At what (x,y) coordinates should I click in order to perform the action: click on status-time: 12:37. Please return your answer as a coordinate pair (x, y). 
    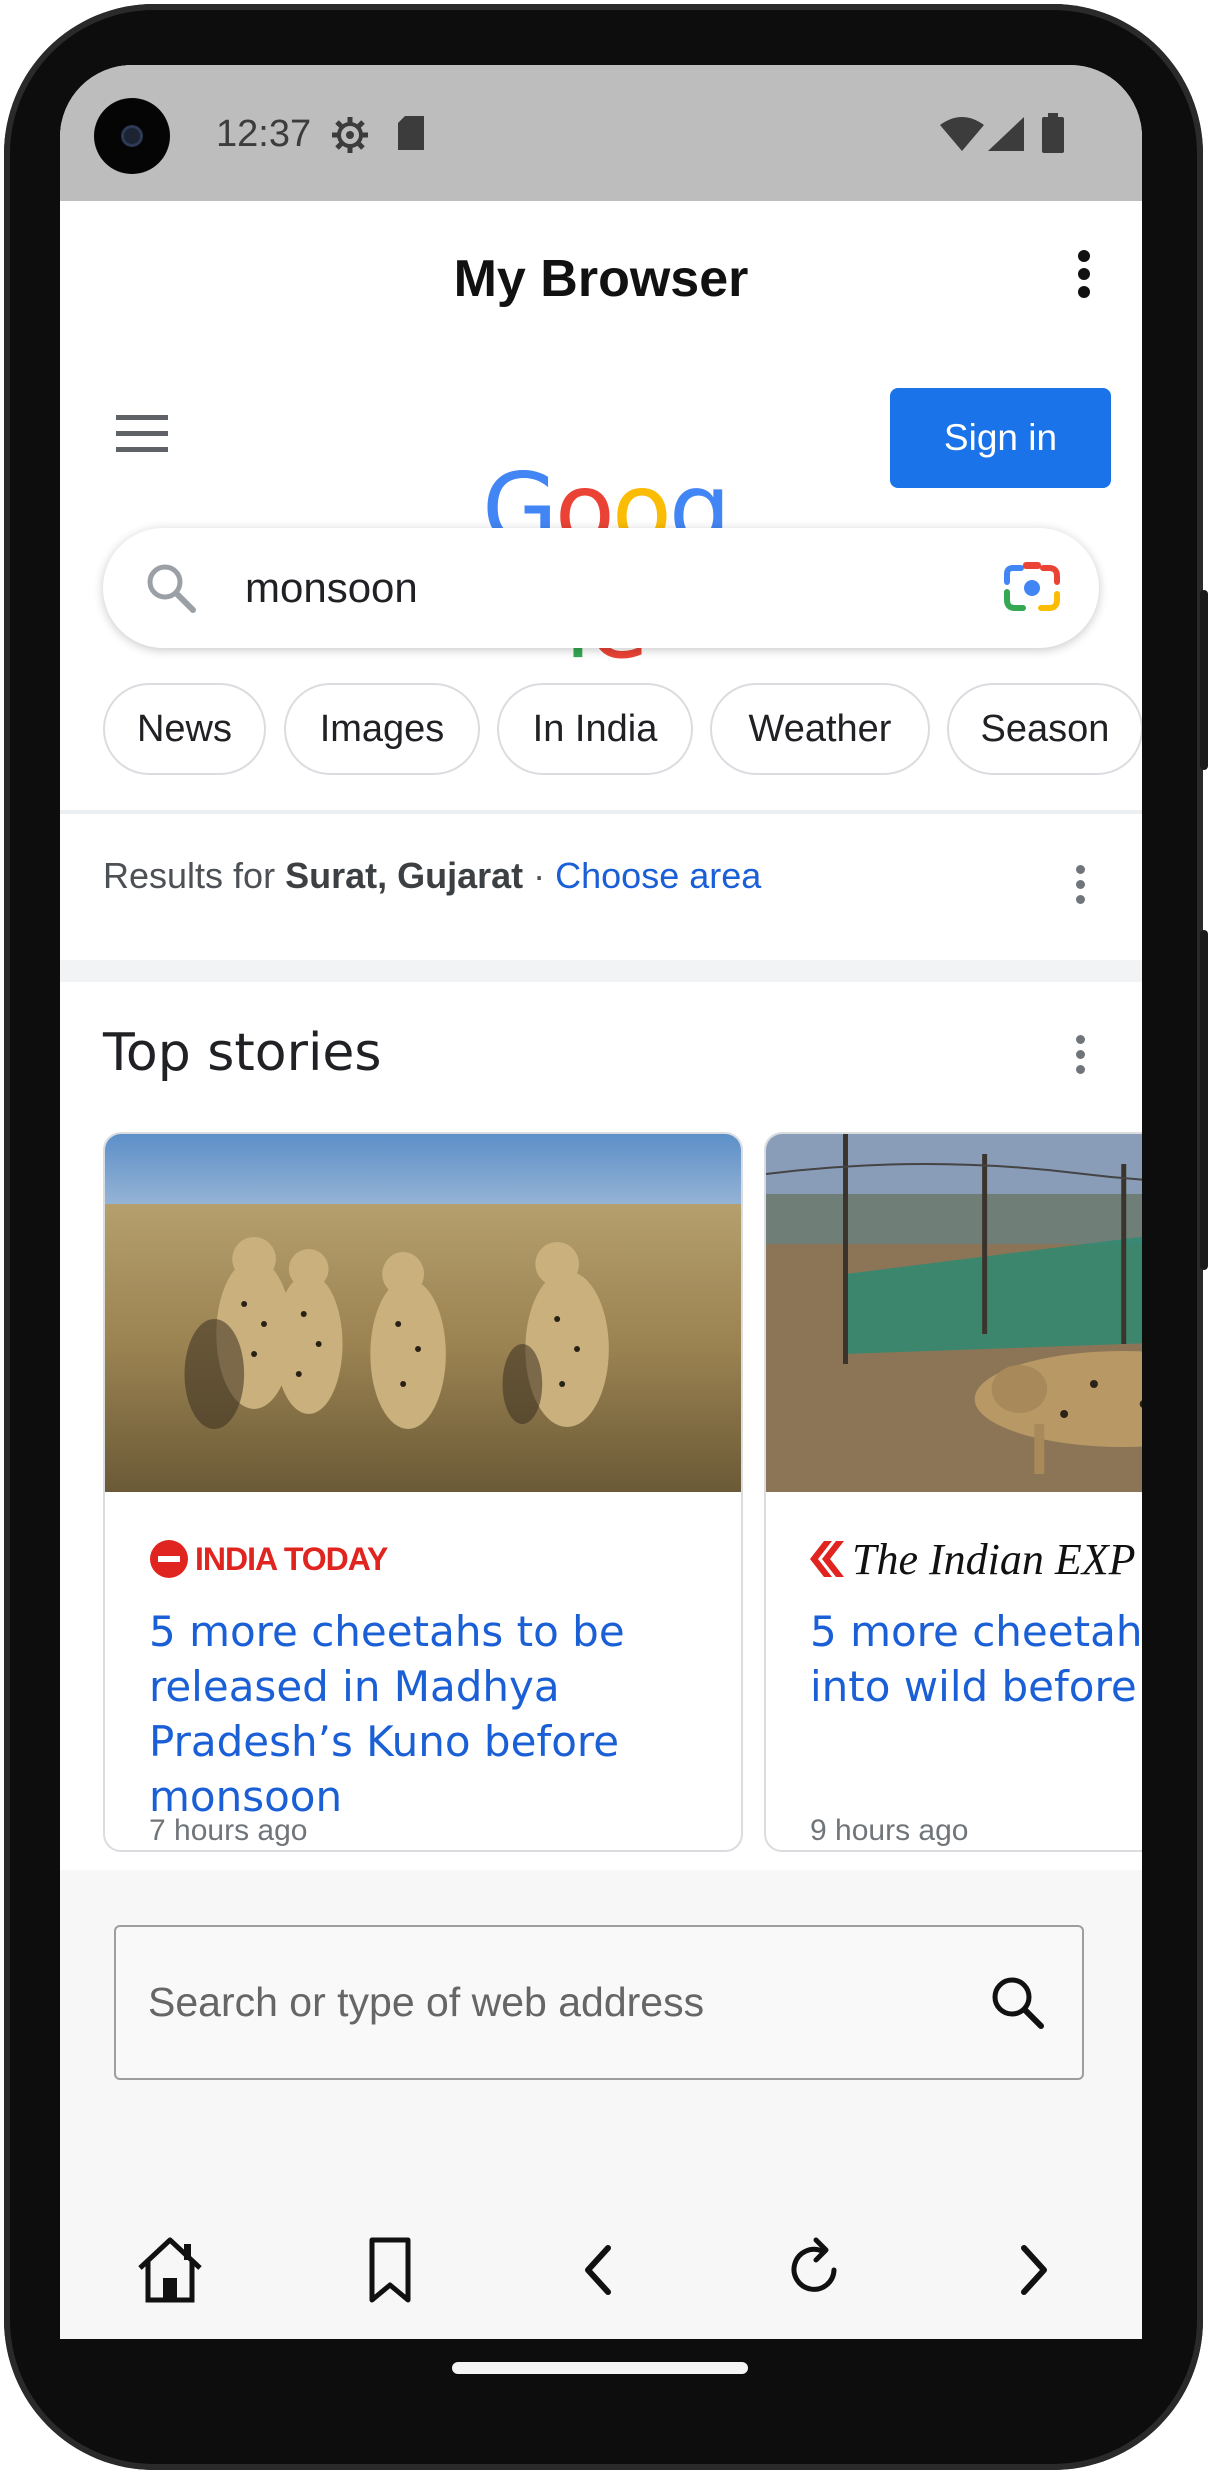
    Looking at the image, I should click on (264, 134).